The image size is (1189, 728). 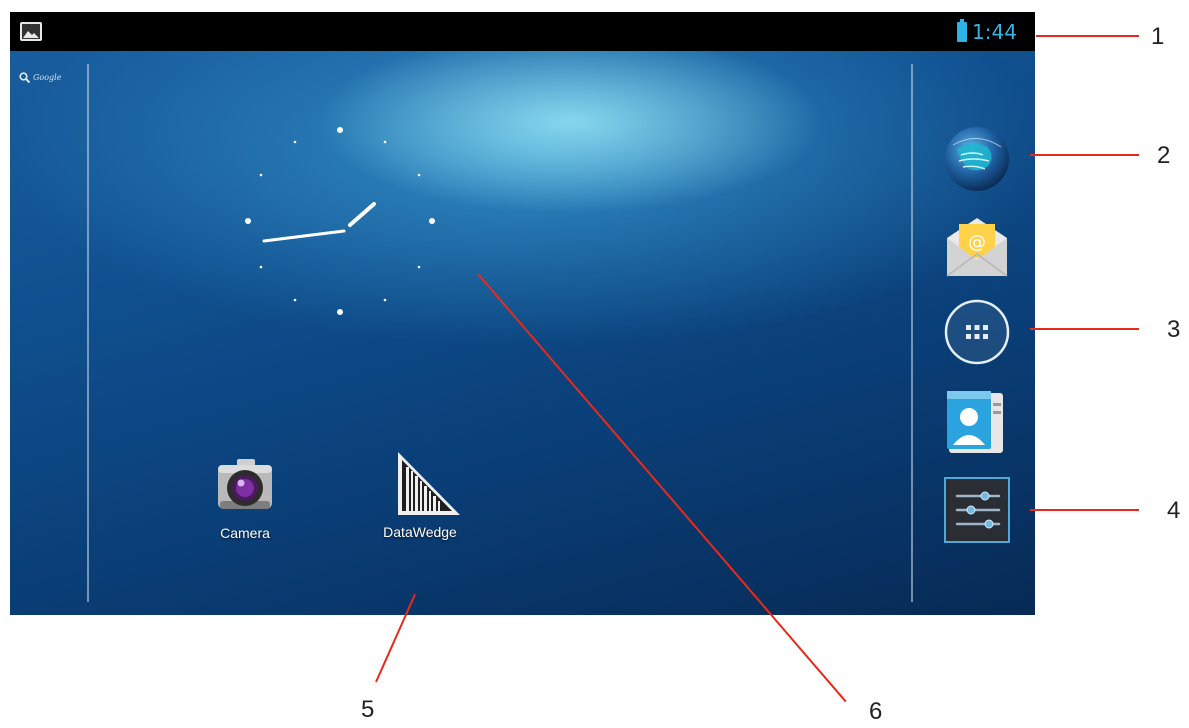 I want to click on google-search-bar: Google, so click(x=40, y=77).